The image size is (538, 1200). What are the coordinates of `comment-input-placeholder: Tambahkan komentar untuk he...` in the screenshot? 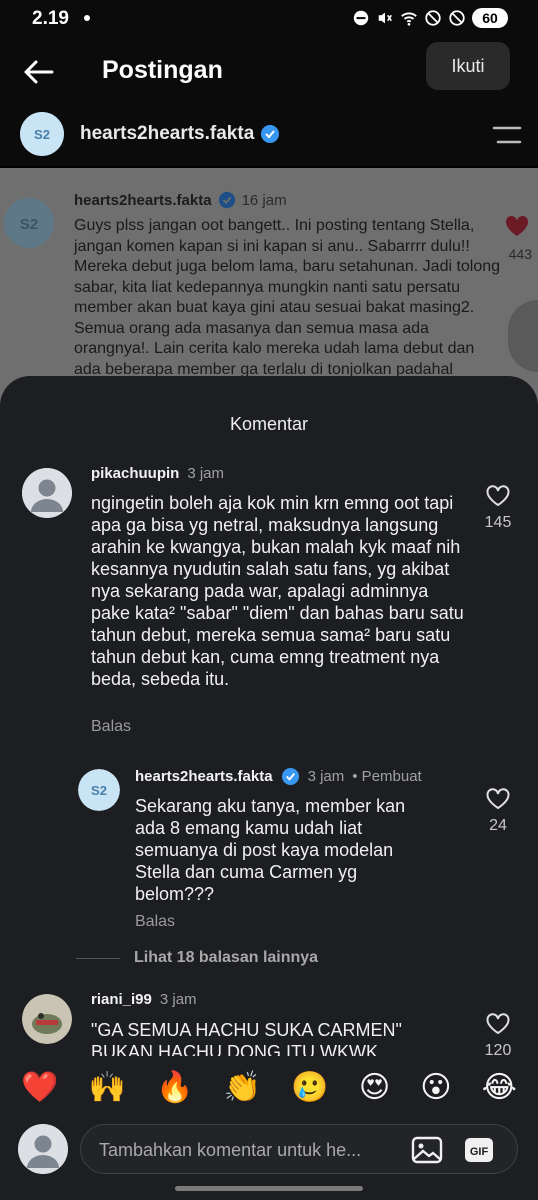 It's located at (230, 1150).